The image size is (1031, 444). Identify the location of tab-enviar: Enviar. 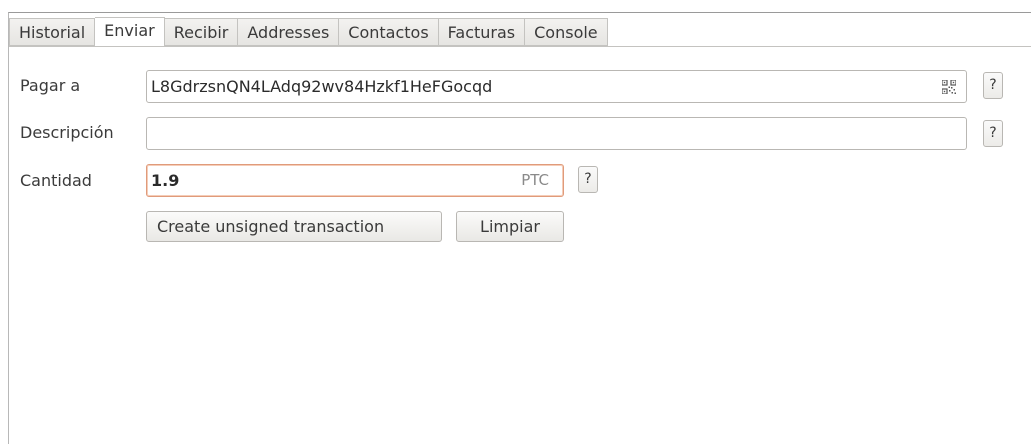
(130, 32).